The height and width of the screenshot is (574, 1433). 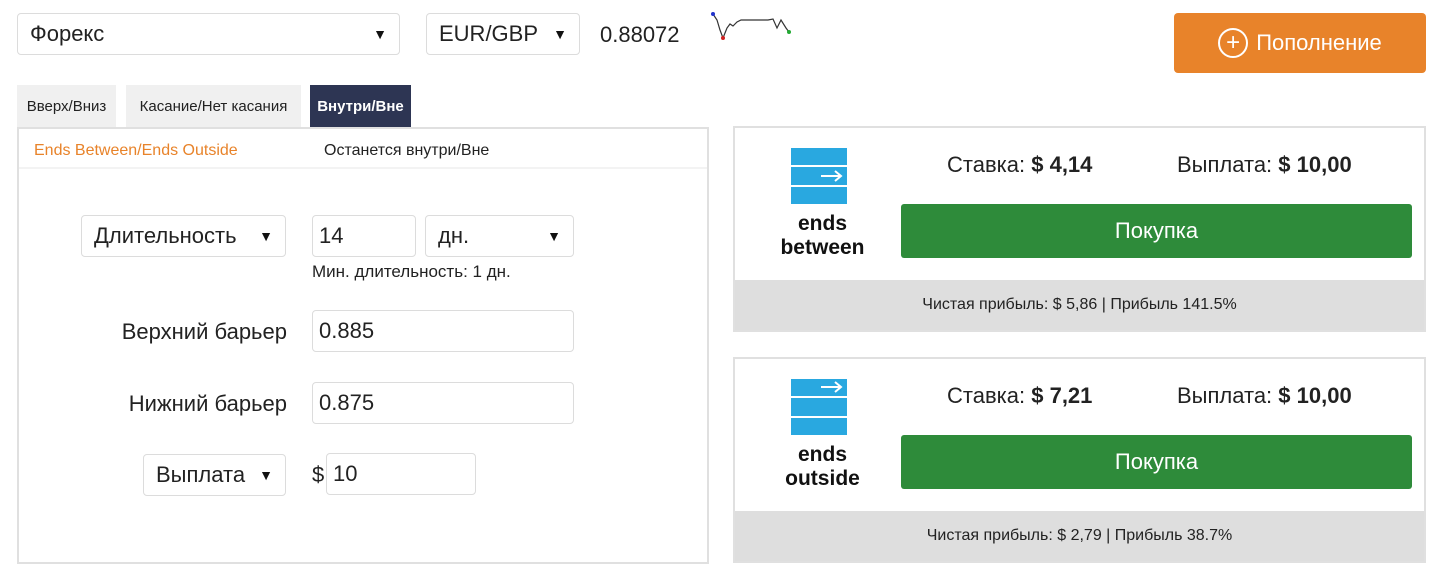 What do you see at coordinates (1062, 395) in the screenshot?
I see `stake-value: $ 7,21` at bounding box center [1062, 395].